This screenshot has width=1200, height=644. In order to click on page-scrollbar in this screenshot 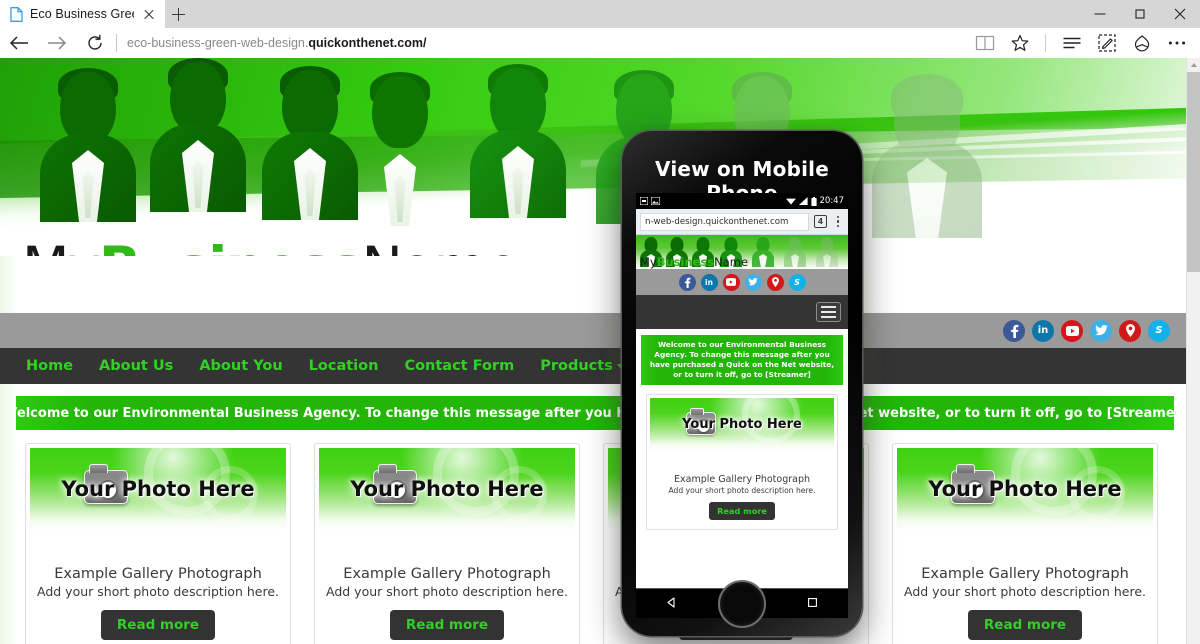, I will do `click(1193, 351)`.